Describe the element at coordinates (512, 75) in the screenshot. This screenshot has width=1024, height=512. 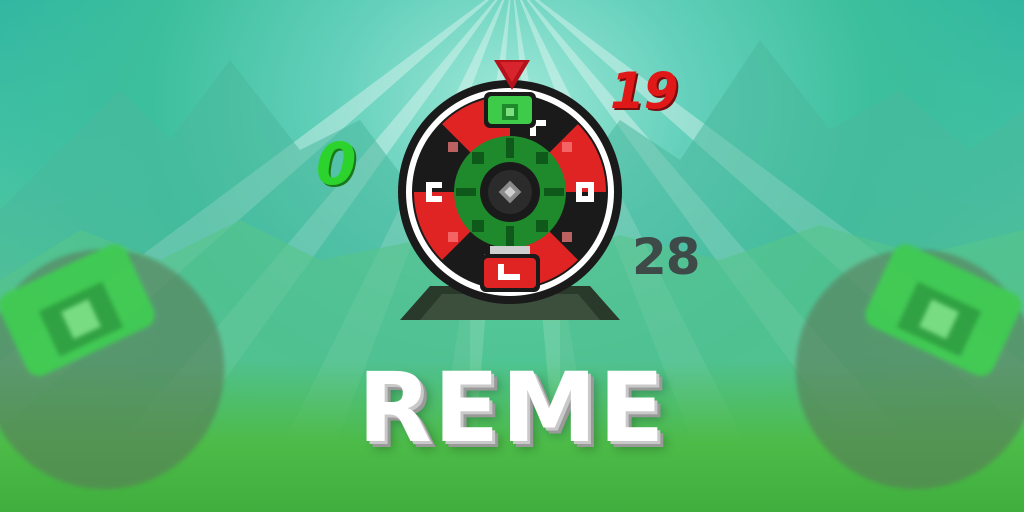
I see `pointer-arrow-icon` at that location.